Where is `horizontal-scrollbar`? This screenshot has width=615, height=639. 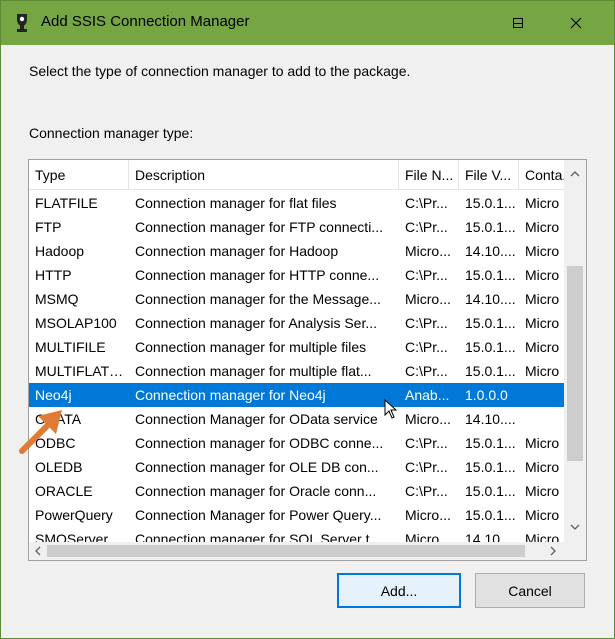 horizontal-scrollbar is located at coordinates (296, 551).